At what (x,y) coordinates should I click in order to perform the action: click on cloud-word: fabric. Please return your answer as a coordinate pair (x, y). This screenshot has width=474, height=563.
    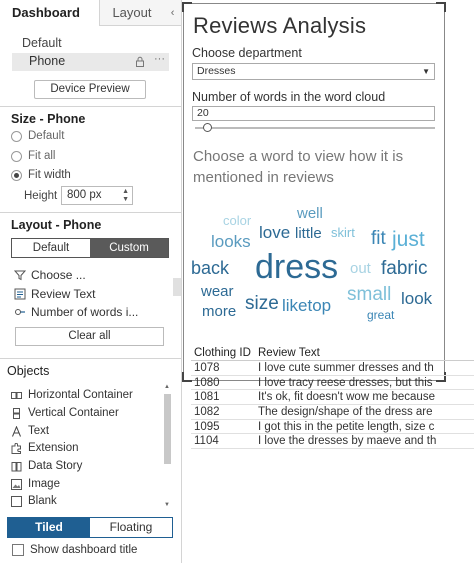
    Looking at the image, I should click on (404, 268).